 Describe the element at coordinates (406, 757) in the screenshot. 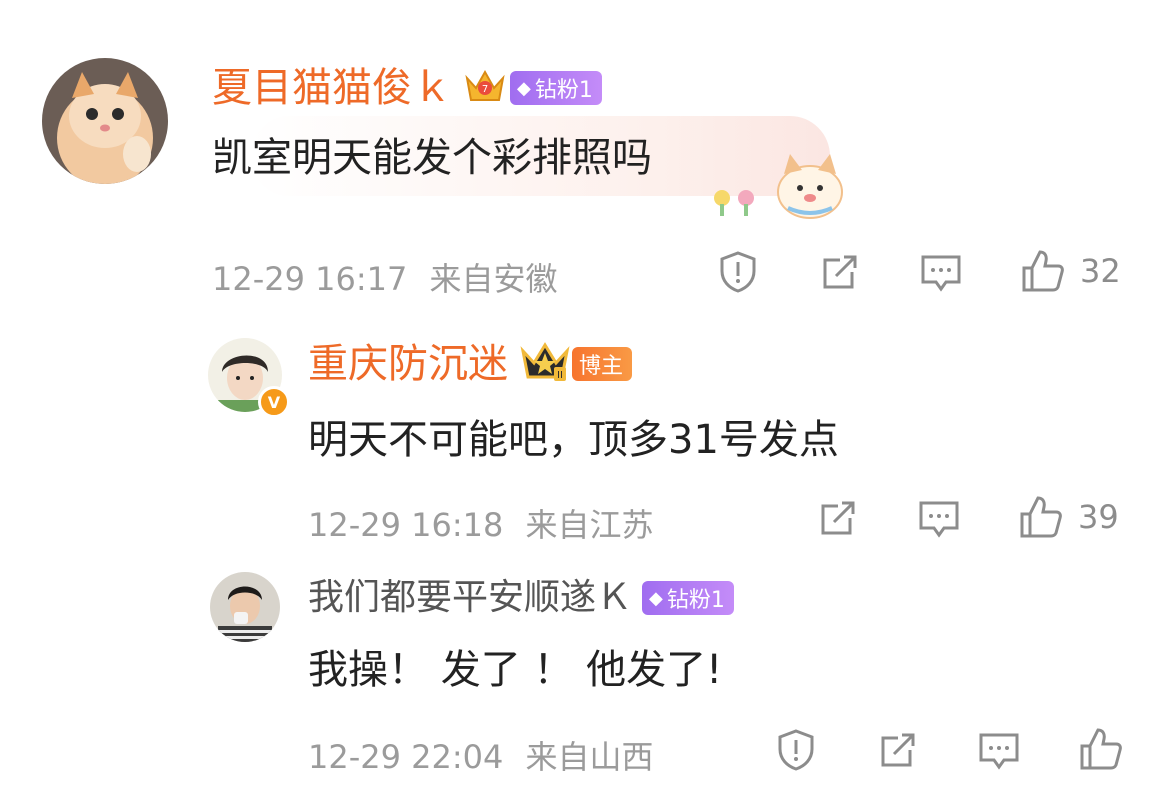

I see `comment-date: 12-29 22:04` at that location.